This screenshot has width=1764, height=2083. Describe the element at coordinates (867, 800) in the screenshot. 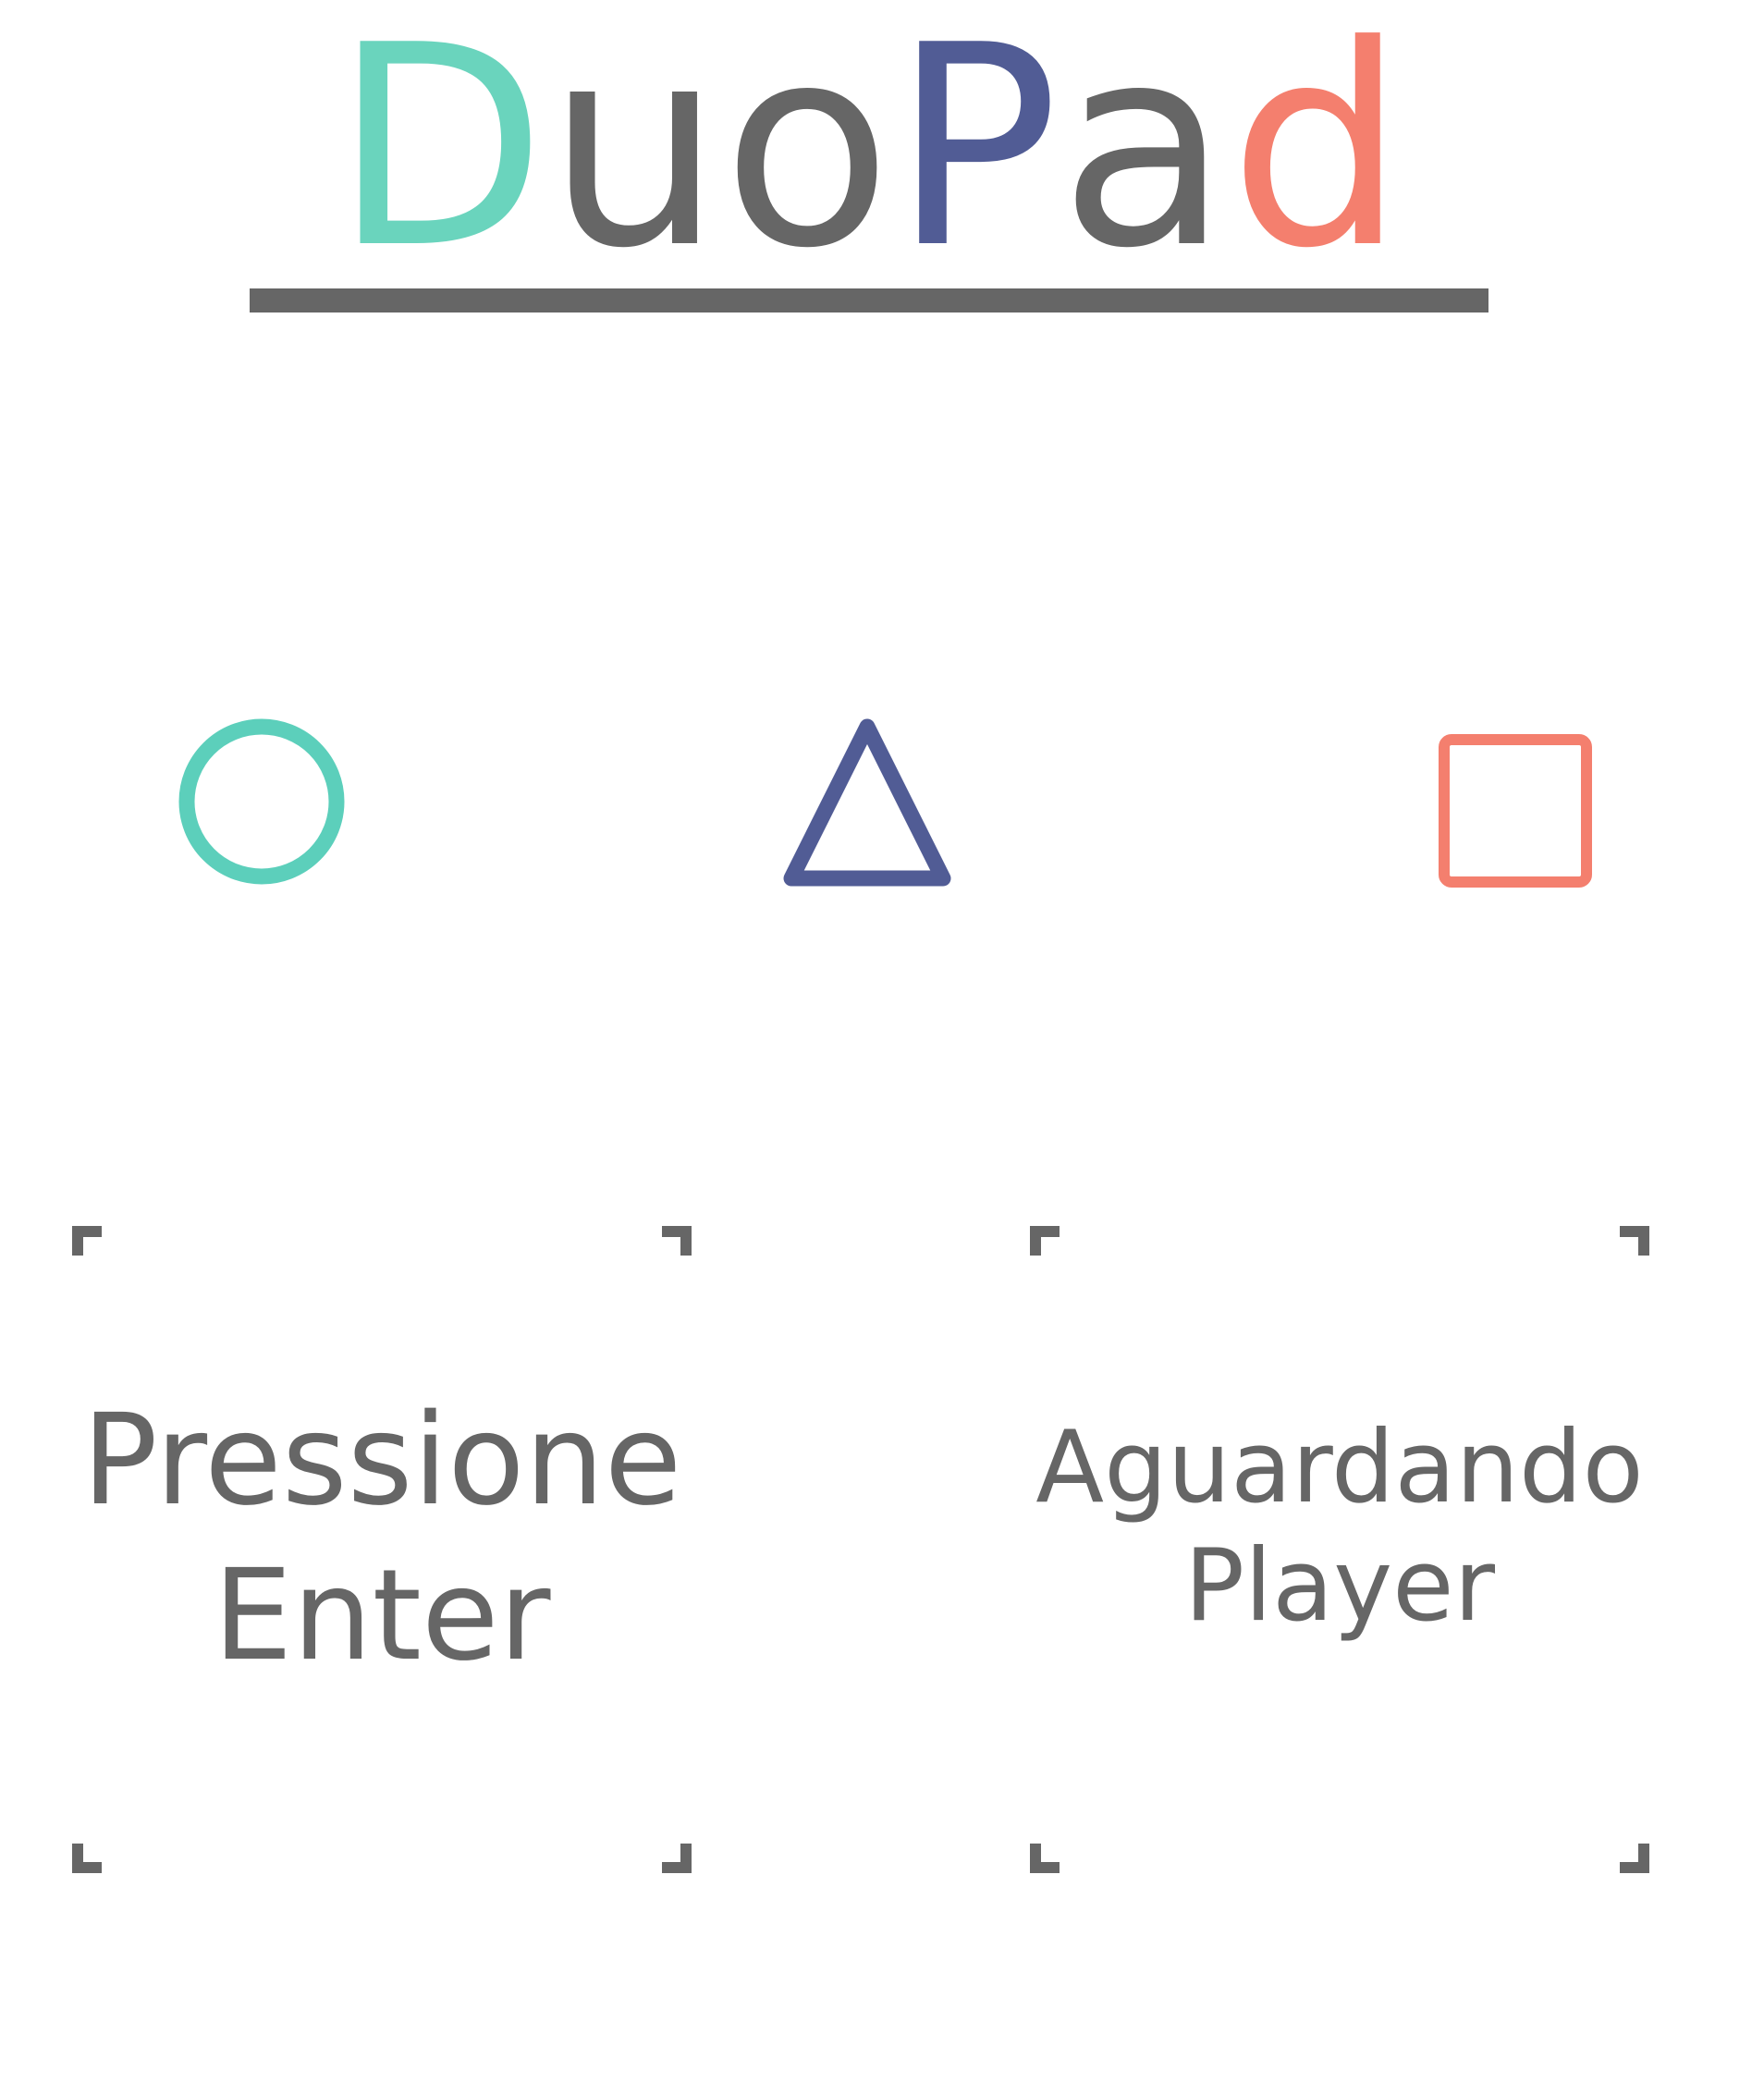

I see `triangle-icon` at that location.